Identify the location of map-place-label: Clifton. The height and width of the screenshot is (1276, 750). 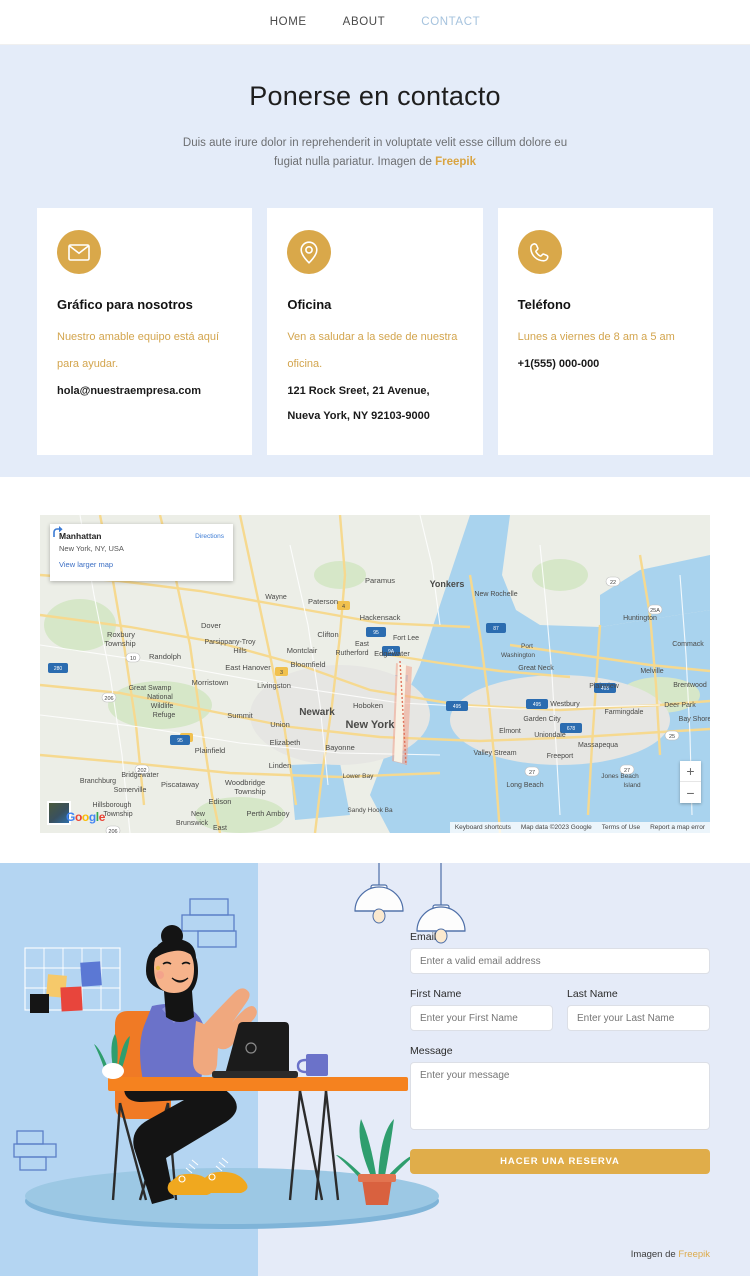
(327, 634).